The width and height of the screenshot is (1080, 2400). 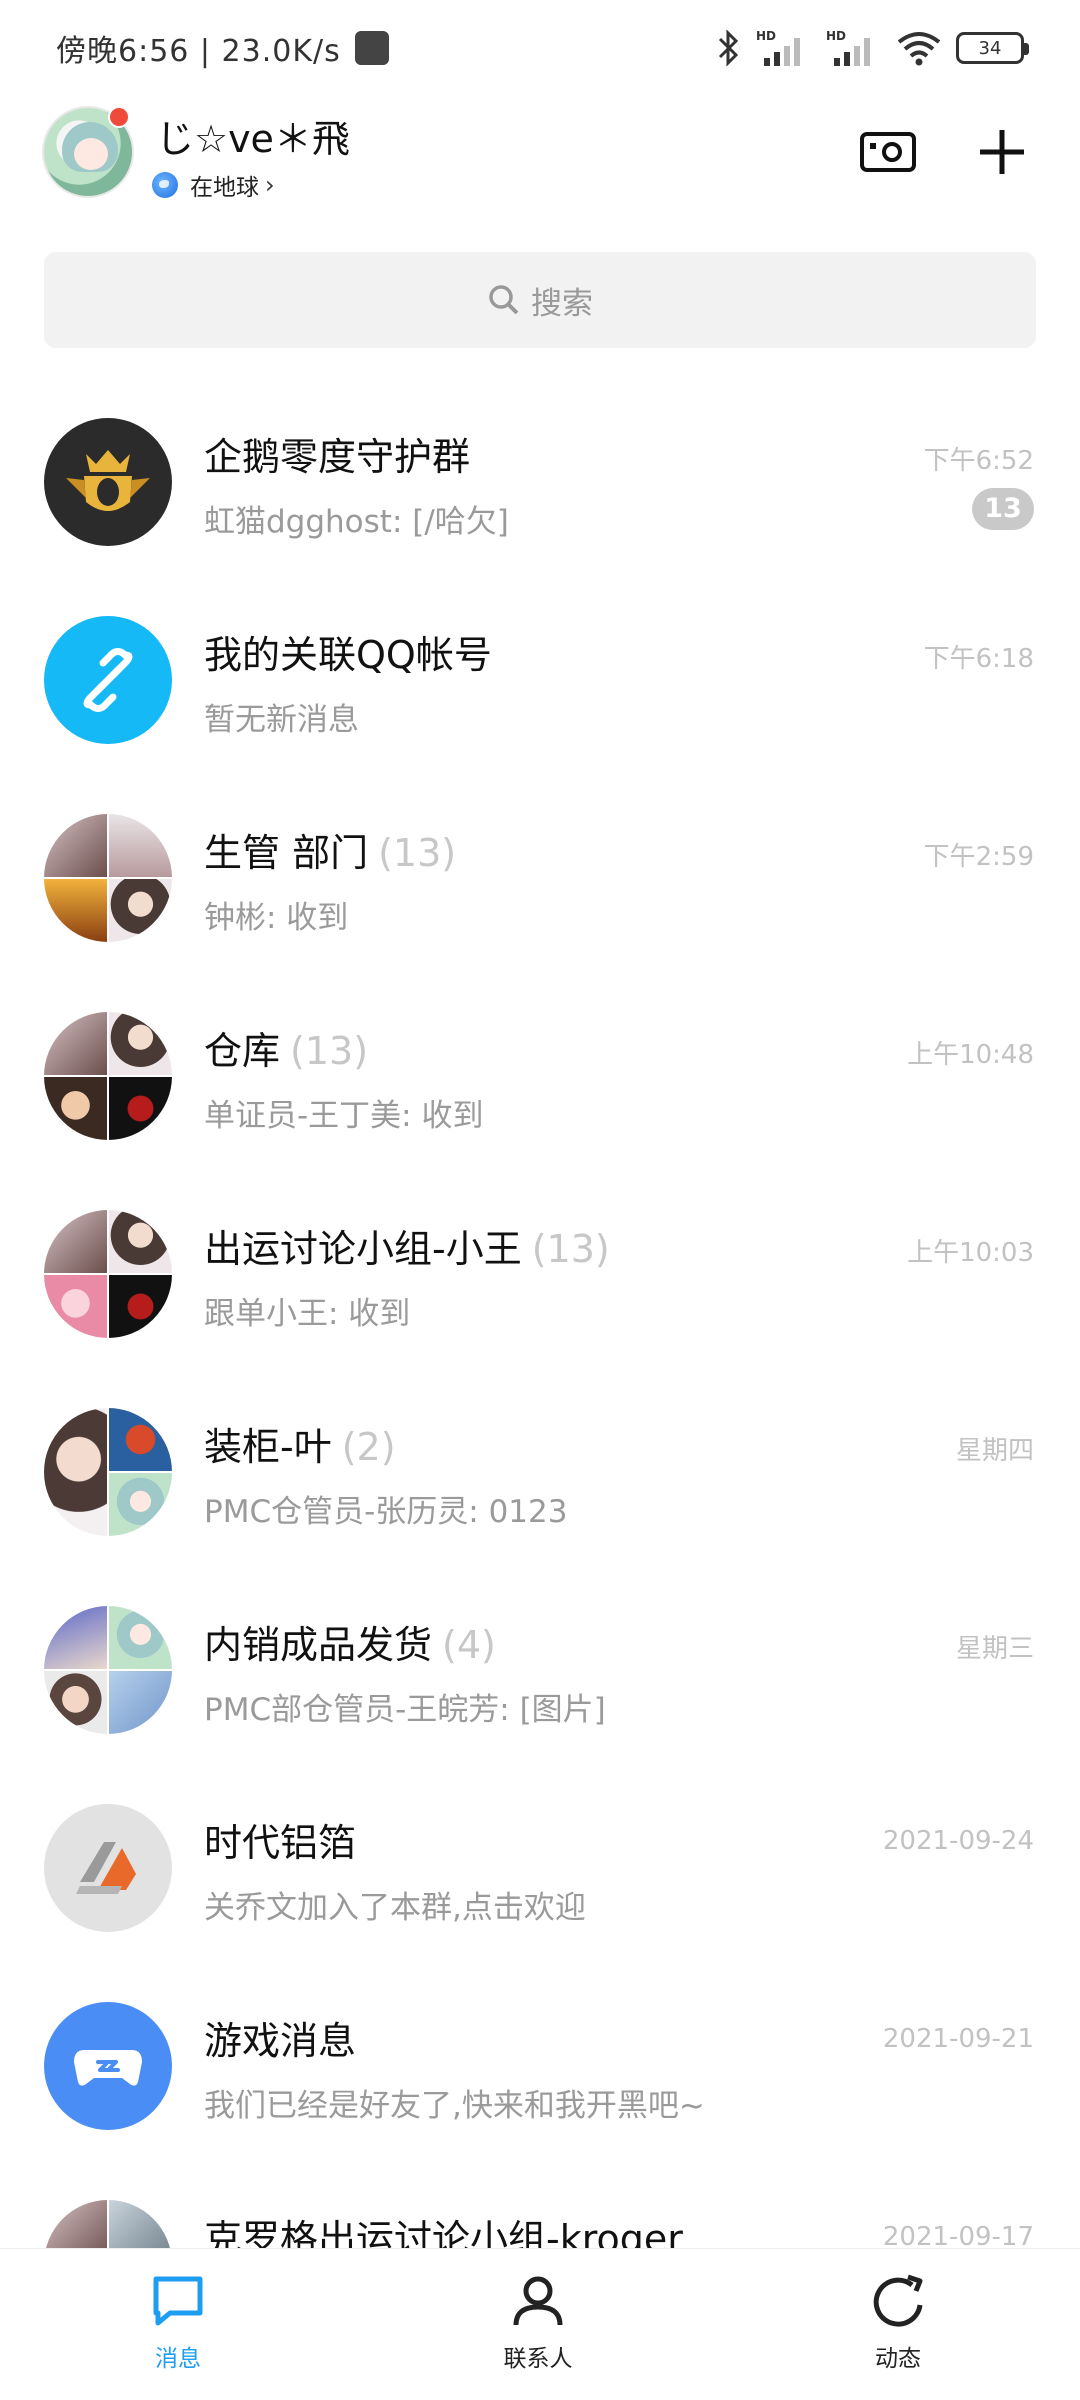 I want to click on link-icon, so click(x=108, y=680).